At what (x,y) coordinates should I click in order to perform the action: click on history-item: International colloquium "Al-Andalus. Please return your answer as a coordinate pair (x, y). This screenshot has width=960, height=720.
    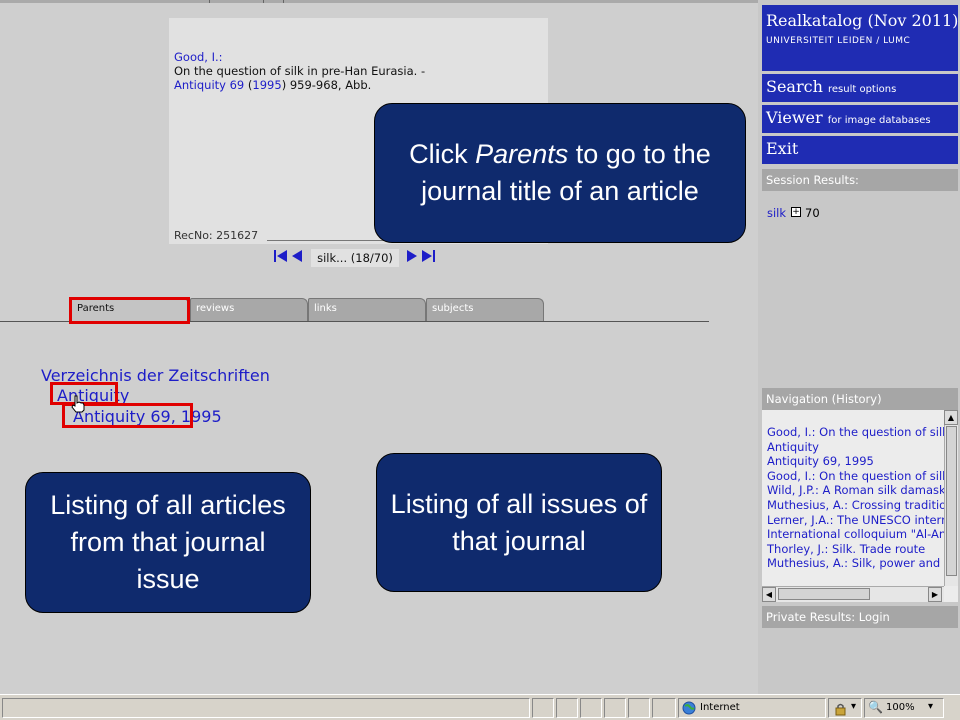
    Looking at the image, I should click on (862, 534).